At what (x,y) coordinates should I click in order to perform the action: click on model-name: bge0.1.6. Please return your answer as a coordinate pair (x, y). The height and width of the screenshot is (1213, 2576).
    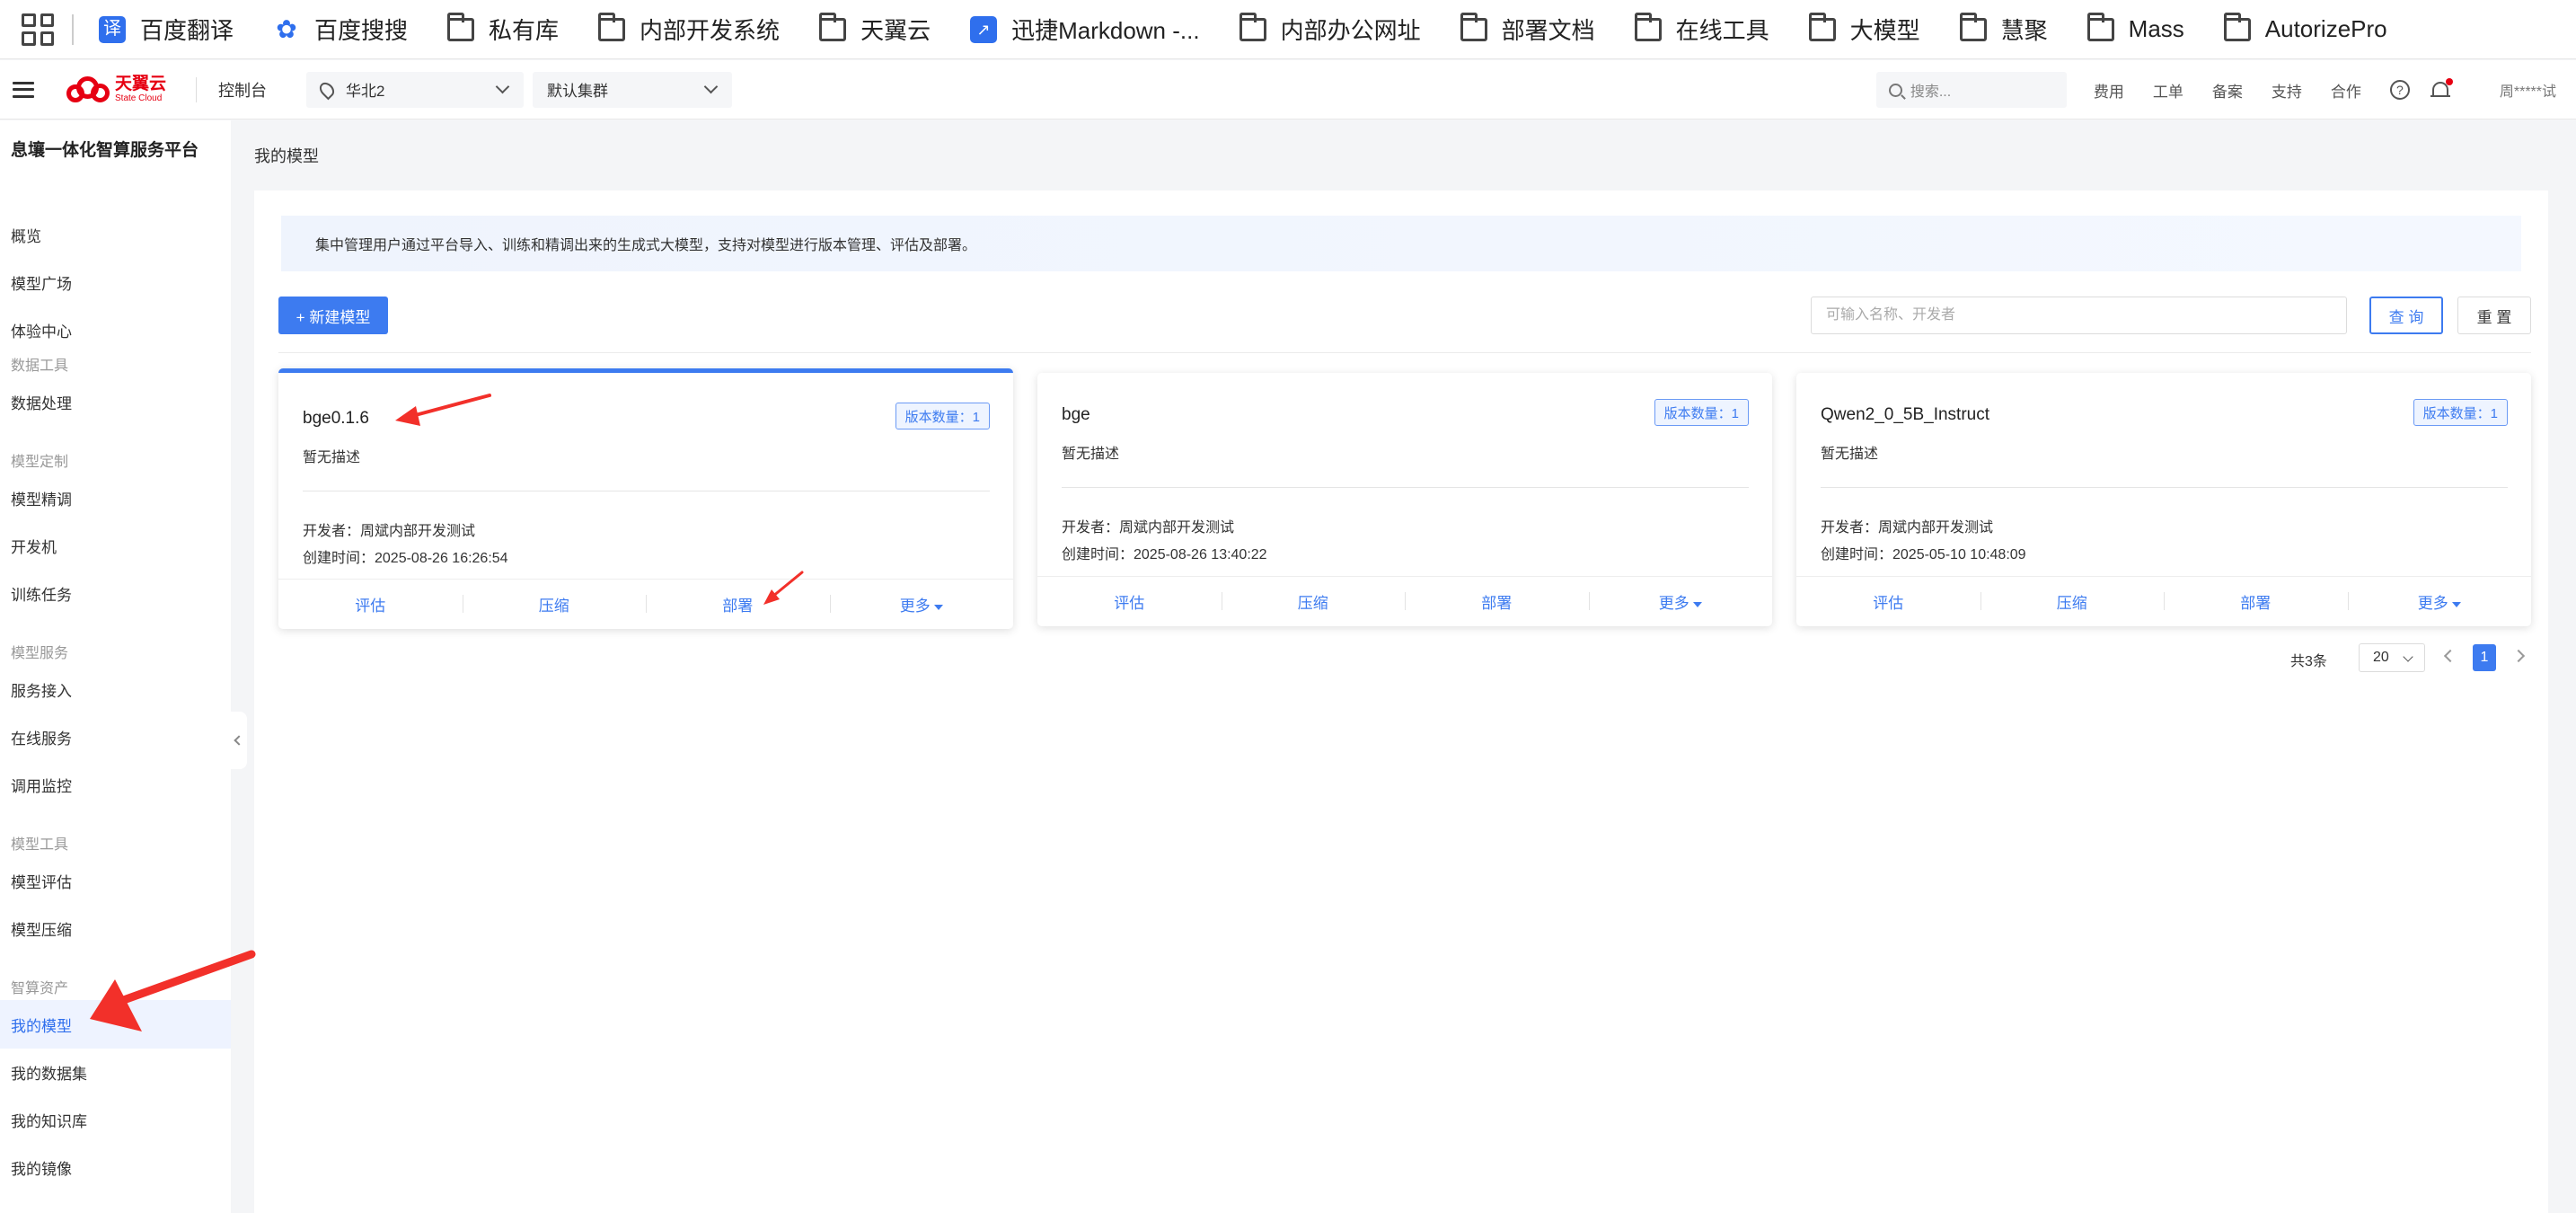
    Looking at the image, I should click on (336, 419).